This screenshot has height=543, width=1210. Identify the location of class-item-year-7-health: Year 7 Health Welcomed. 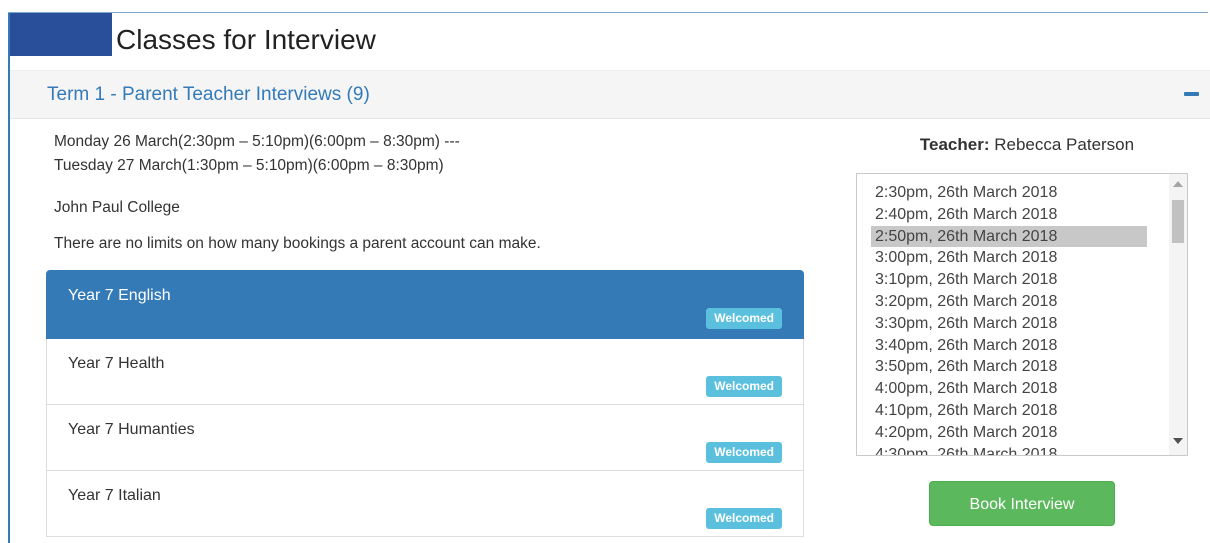
(425, 372).